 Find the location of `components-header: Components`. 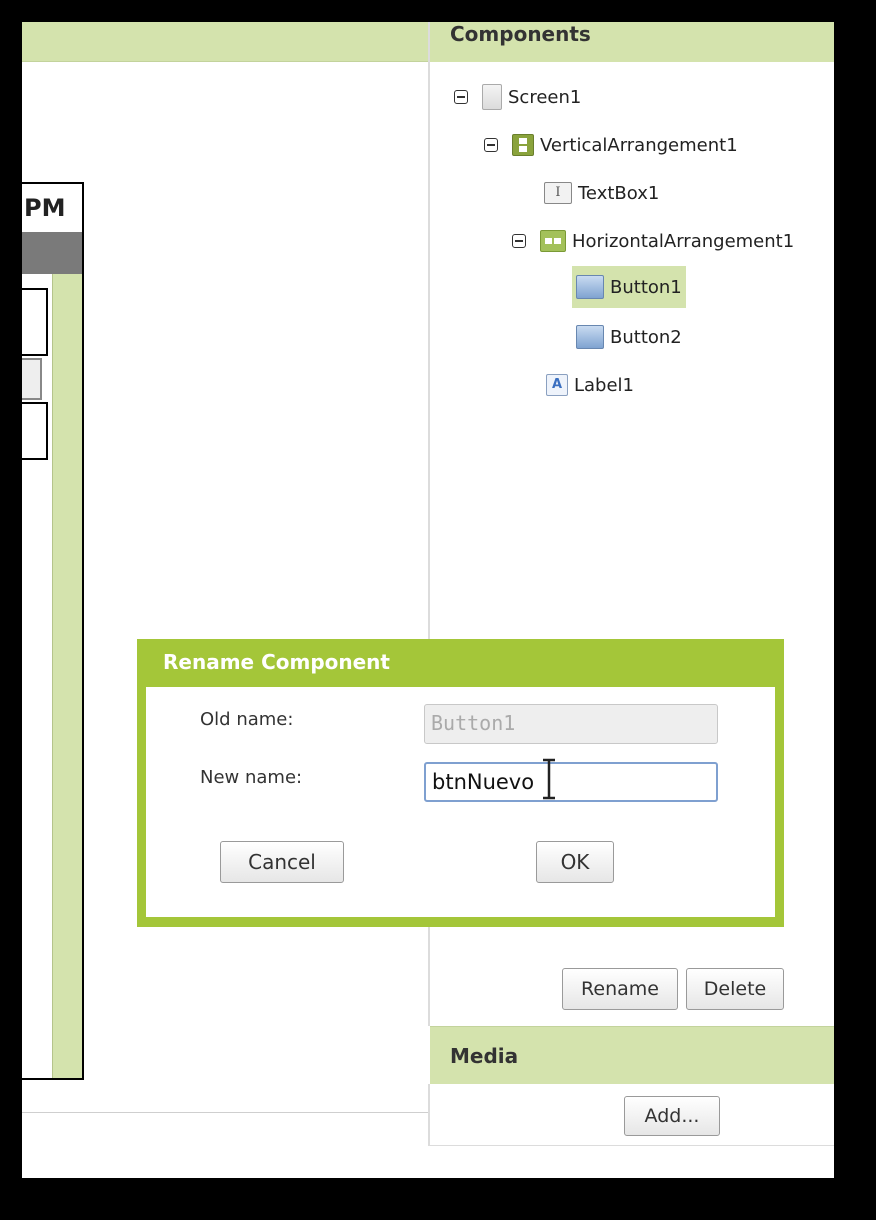

components-header: Components is located at coordinates (632, 42).